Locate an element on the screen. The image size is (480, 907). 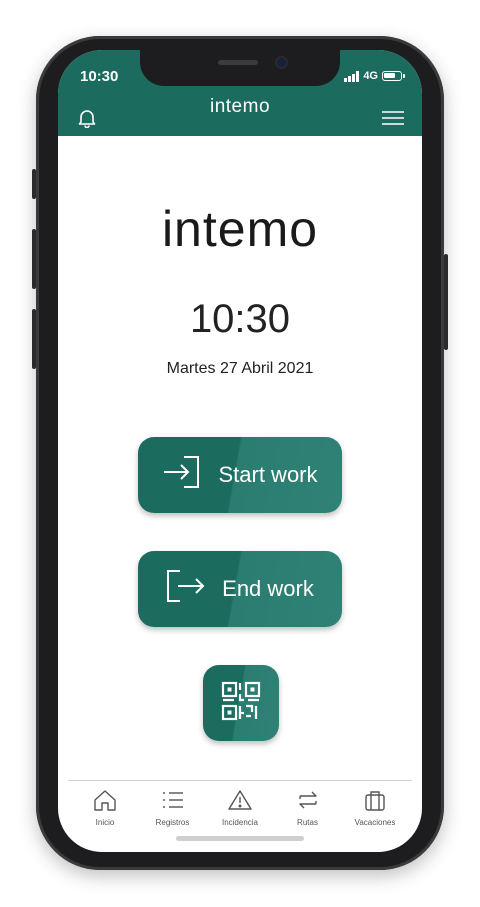
network-type: 4G is located at coordinates (370, 76).